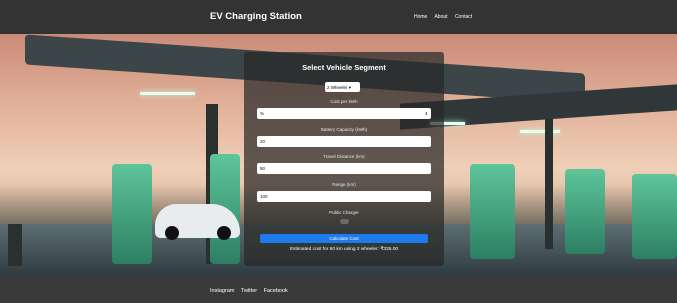 The image size is (677, 303). What do you see at coordinates (344, 238) in the screenshot?
I see `calculate-cost-button: Calculate Cost` at bounding box center [344, 238].